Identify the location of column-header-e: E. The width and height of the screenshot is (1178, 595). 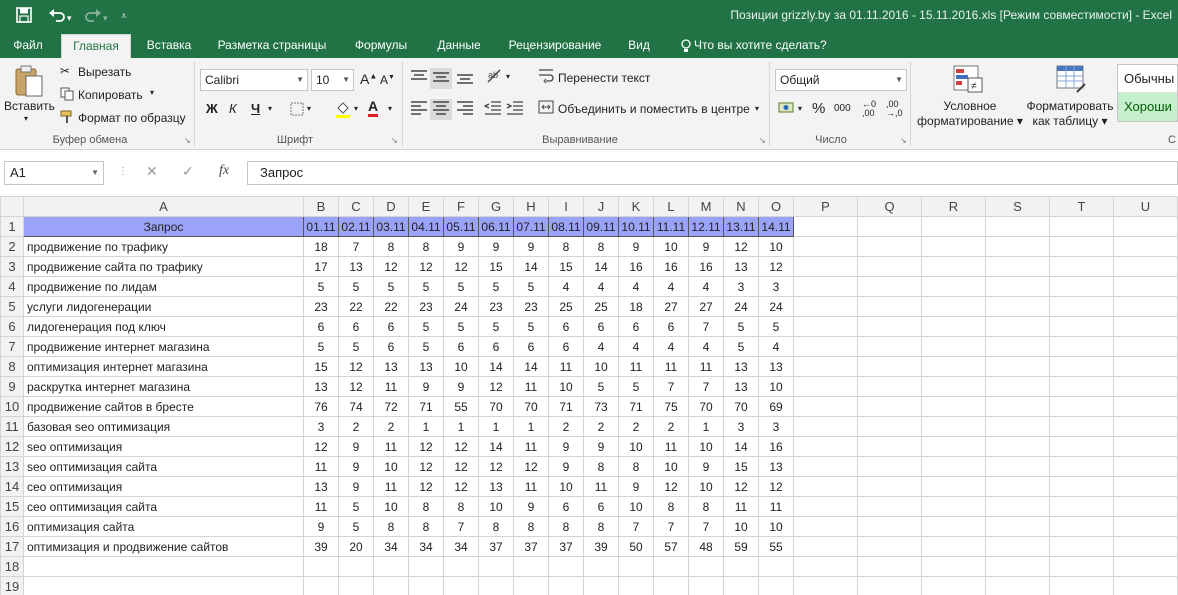
(426, 206).